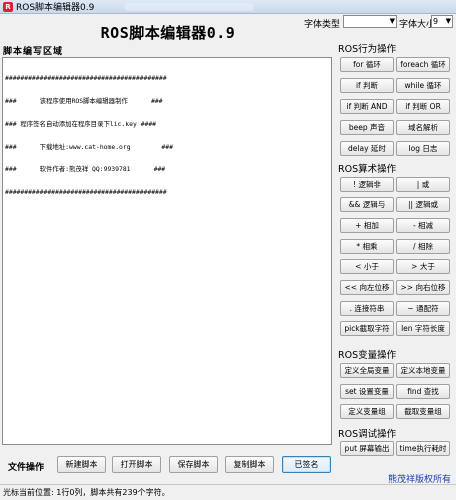 The height and width of the screenshot is (500, 456). What do you see at coordinates (423, 370) in the screenshot?
I see `local-var-button: 定义本地变量` at bounding box center [423, 370].